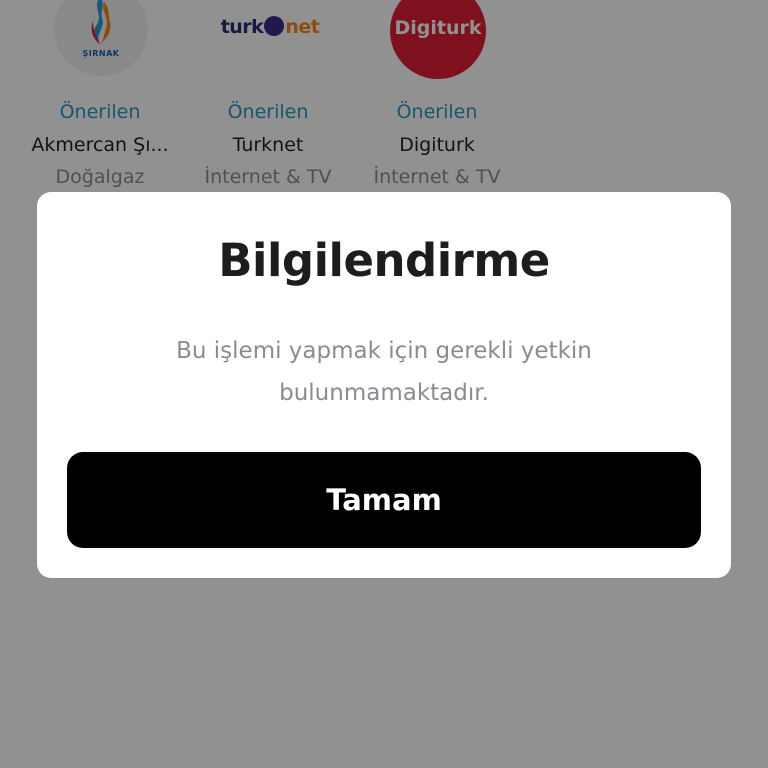  Describe the element at coordinates (384, 500) in the screenshot. I see `ok-button: Tamam` at that location.